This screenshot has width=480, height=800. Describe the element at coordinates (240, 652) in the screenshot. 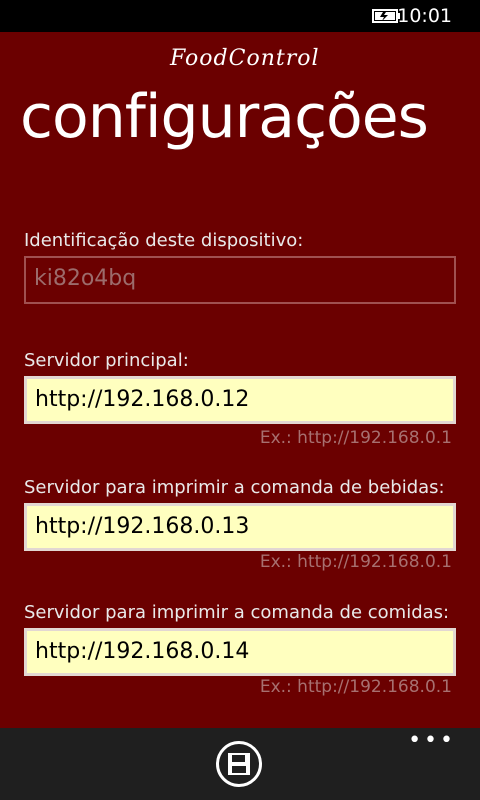

I see `food-server-input: http://192.168.0.14` at that location.